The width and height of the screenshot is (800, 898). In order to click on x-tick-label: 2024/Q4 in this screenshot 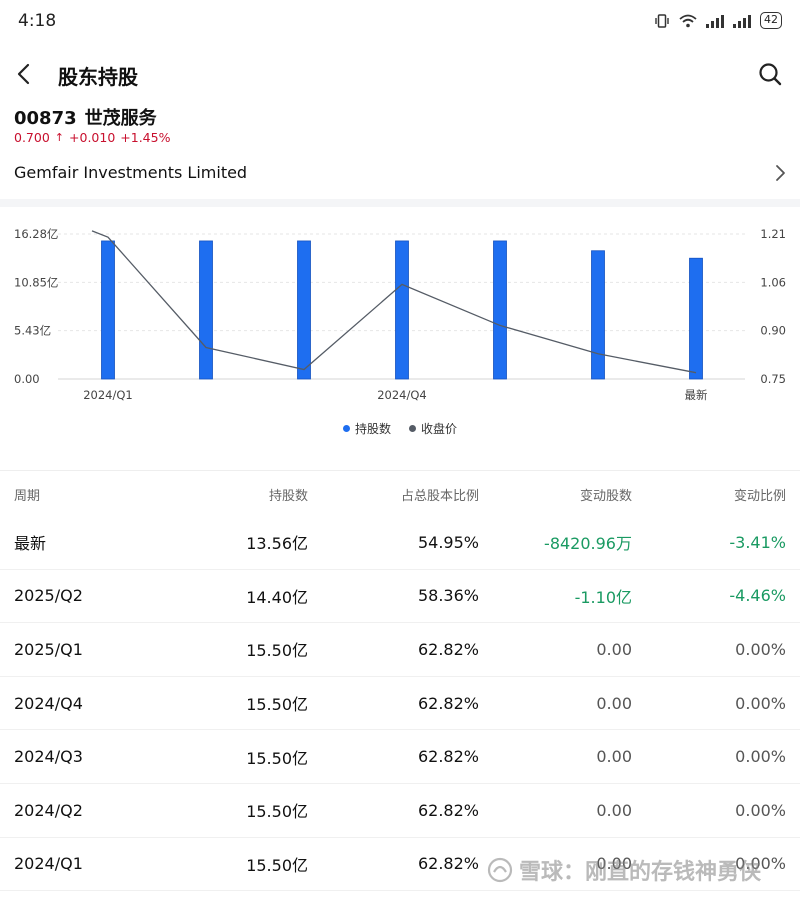, I will do `click(402, 395)`.